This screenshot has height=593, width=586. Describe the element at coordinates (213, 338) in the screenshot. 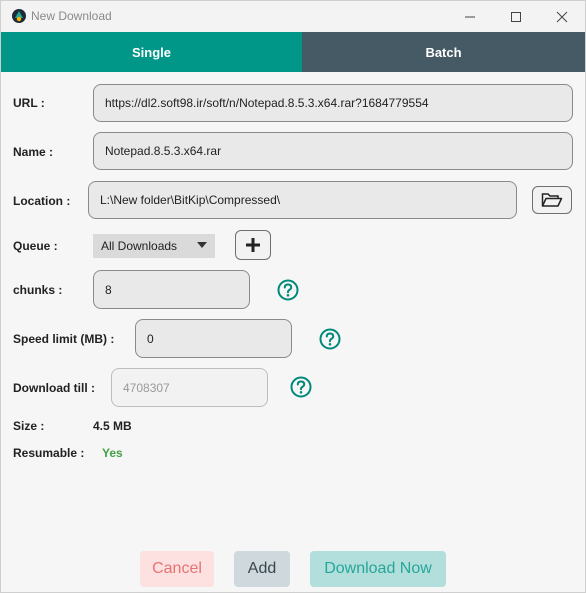

I see `speed-limit-input: 0` at that location.